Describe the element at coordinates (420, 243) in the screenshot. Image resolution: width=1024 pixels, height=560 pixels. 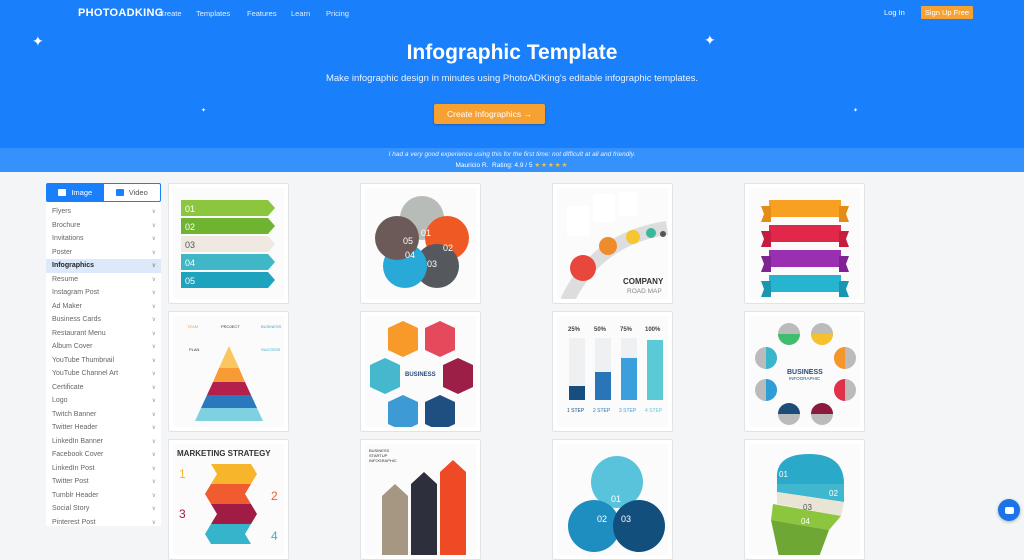
I see `template-card-circles-cycle: 01 02 03 04 05` at that location.